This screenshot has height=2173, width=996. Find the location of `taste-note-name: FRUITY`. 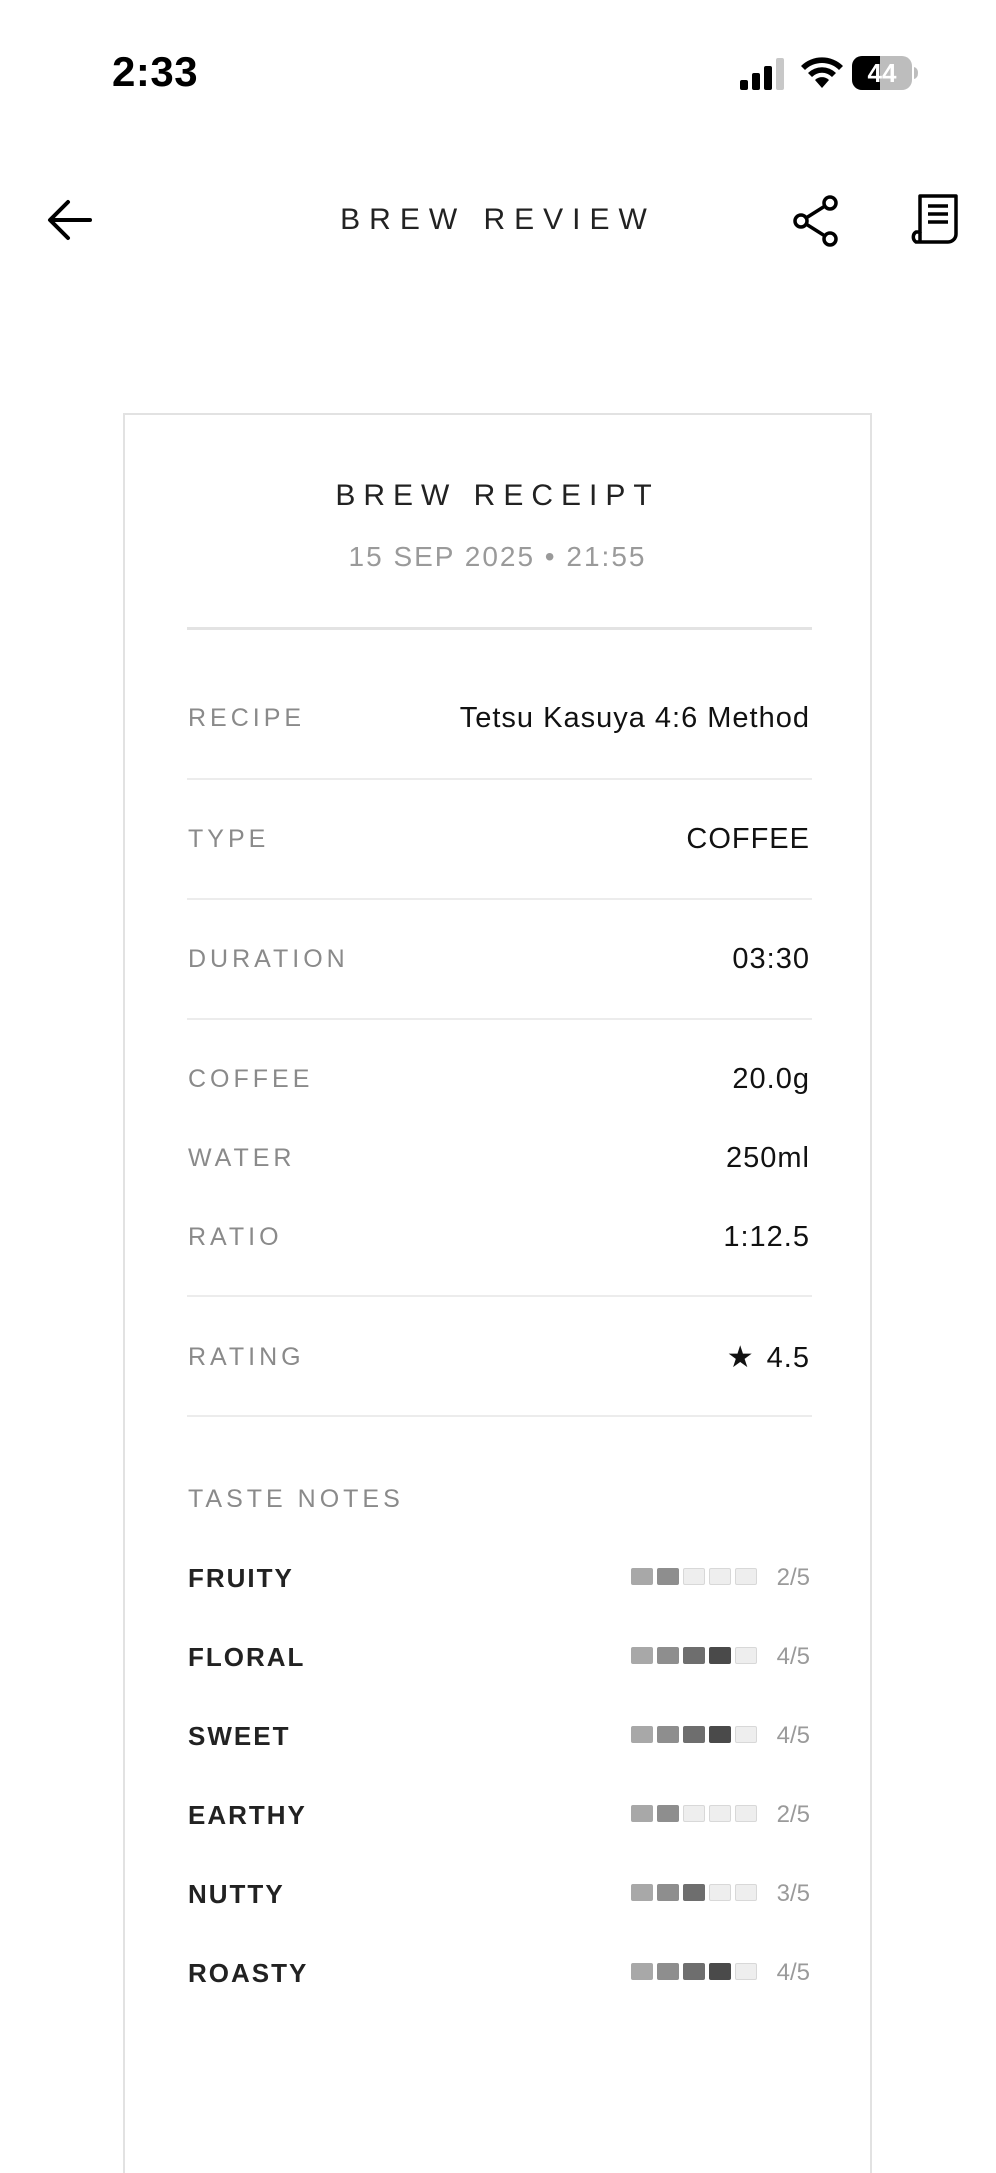

taste-note-name: FRUITY is located at coordinates (241, 1578).